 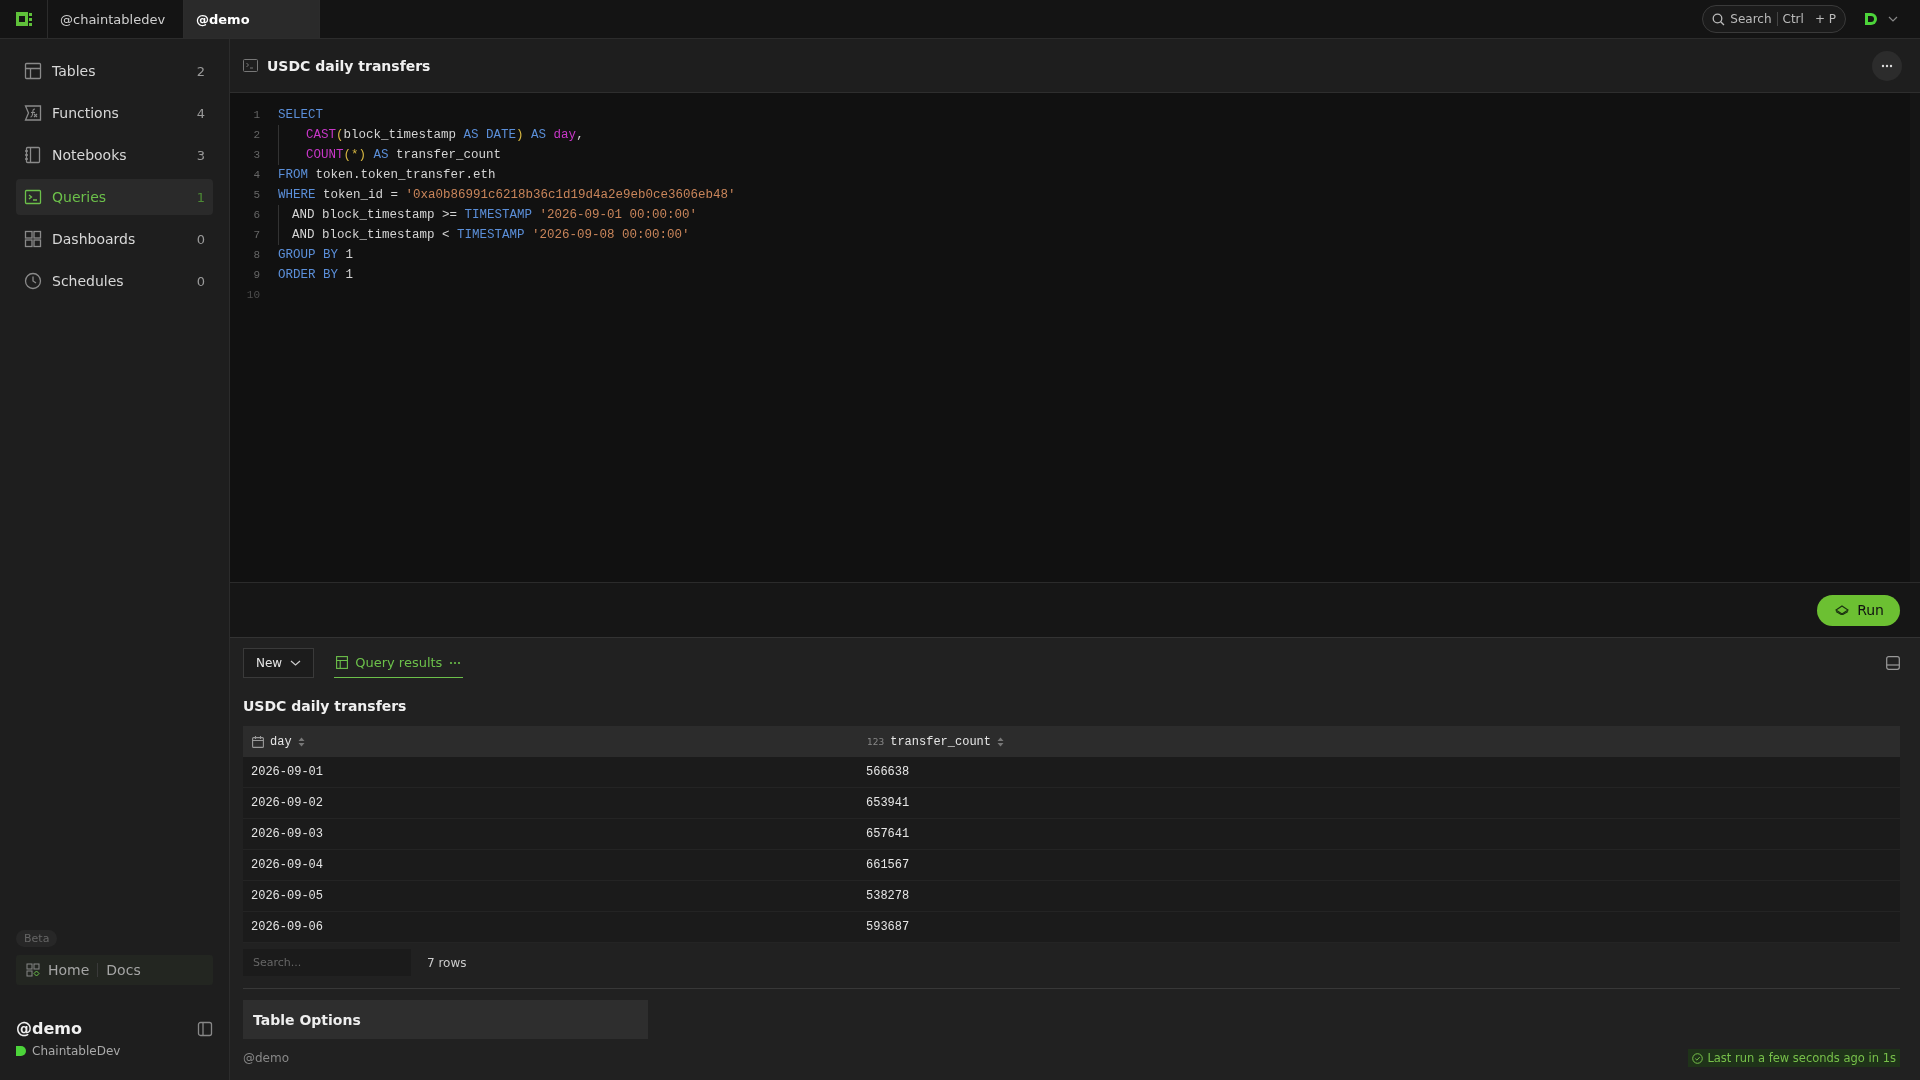 What do you see at coordinates (256, 115) in the screenshot?
I see `line-number: 1` at bounding box center [256, 115].